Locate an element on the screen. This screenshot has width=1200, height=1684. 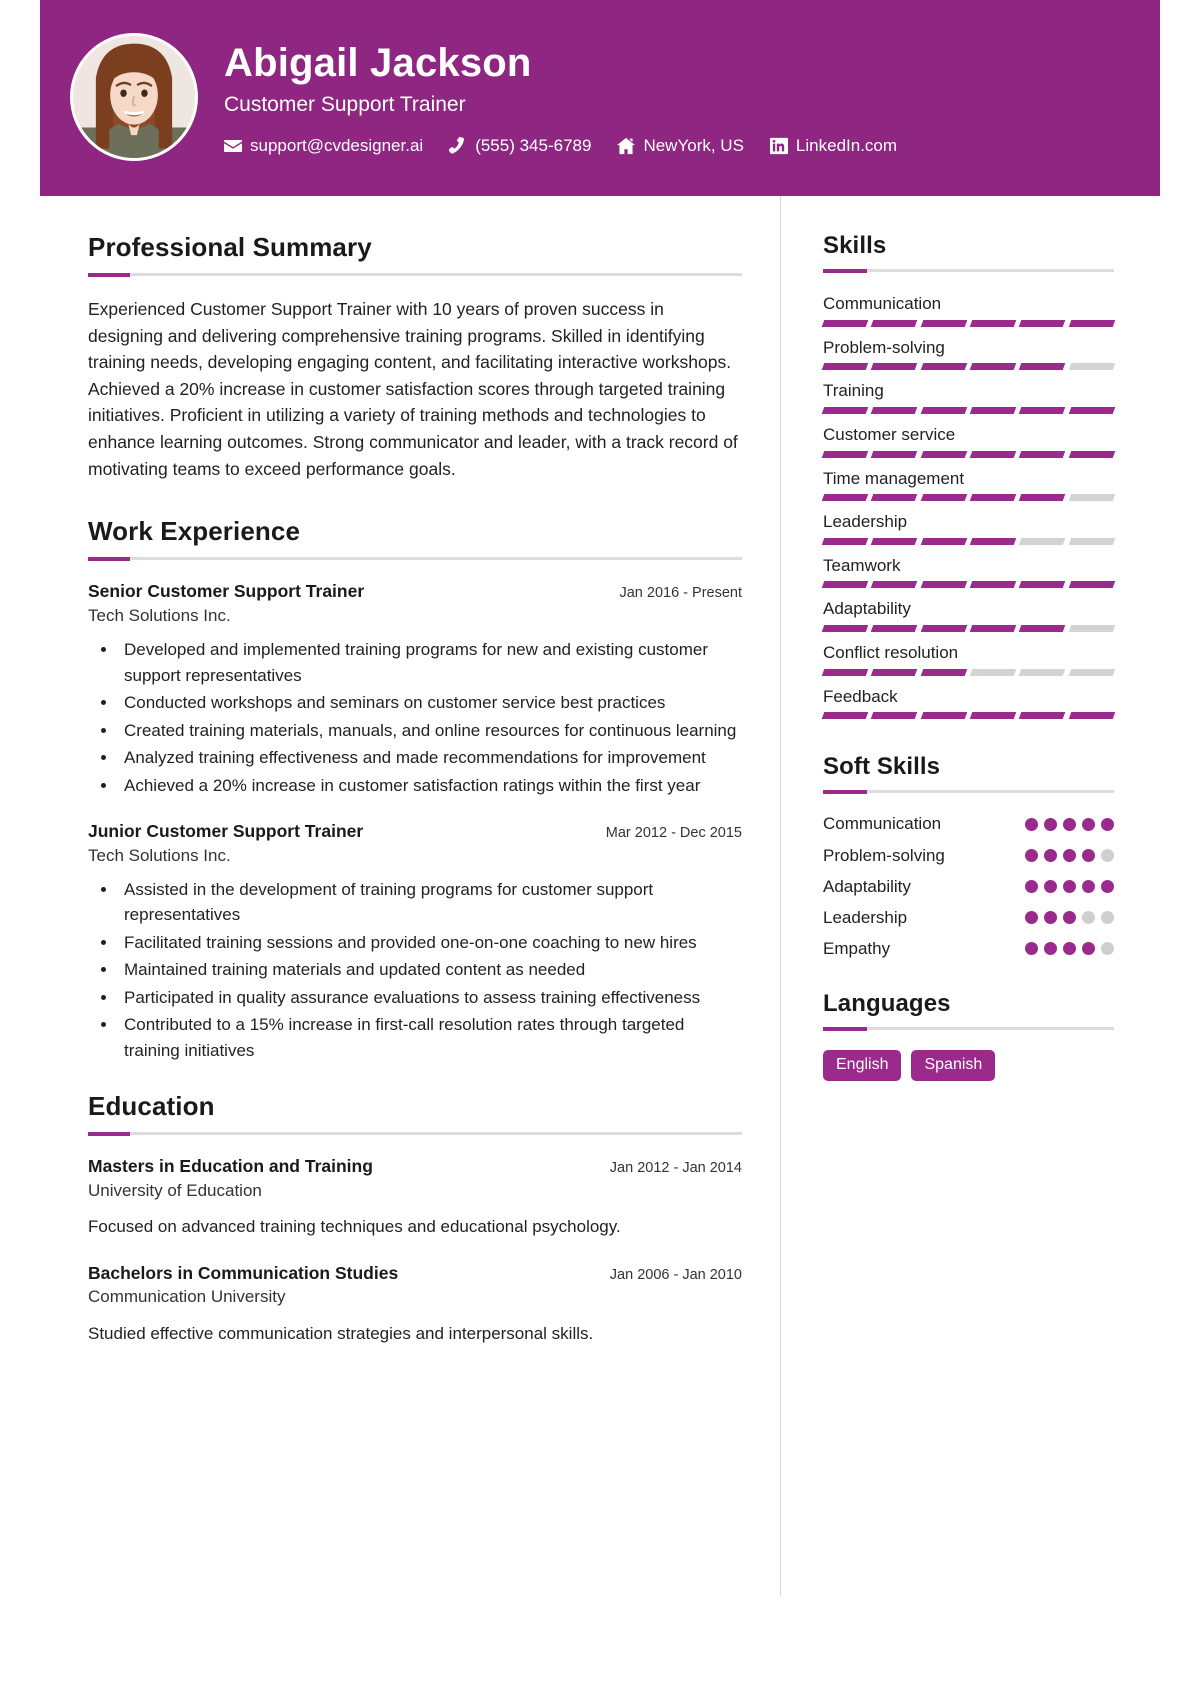
soft-skill-row: Empathy is located at coordinates (968, 949).